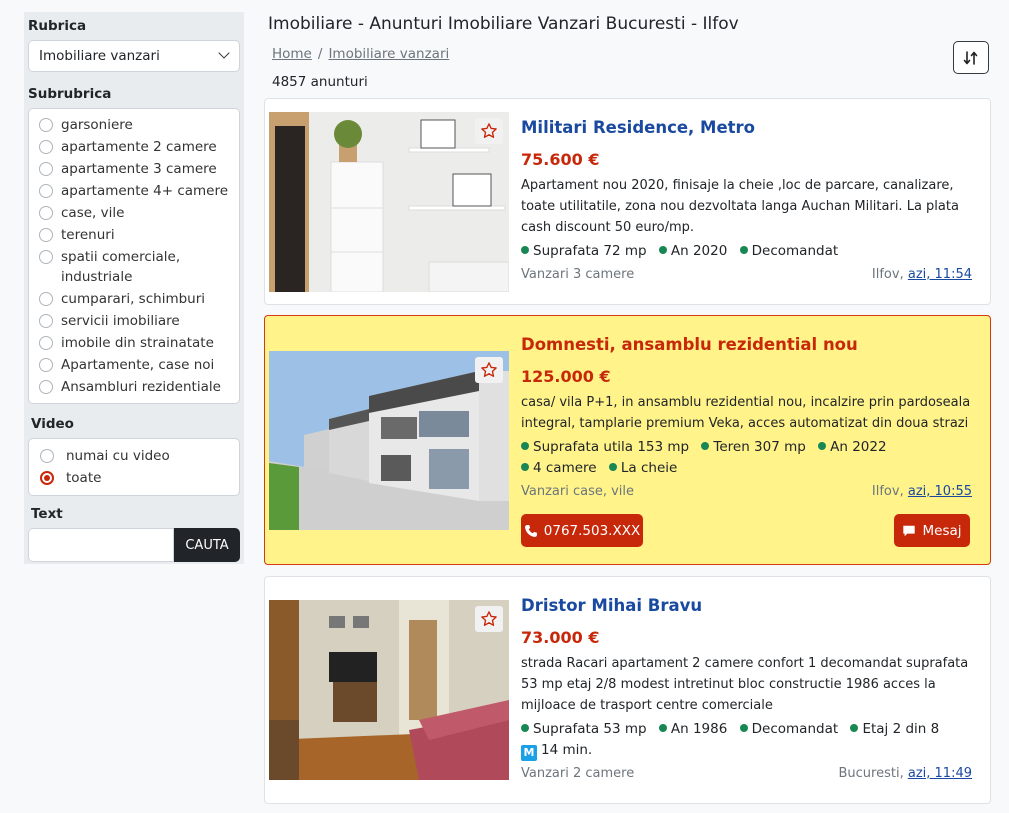 This screenshot has width=1009, height=813. What do you see at coordinates (70, 94) in the screenshot?
I see `subrubrica-label: Subrubrica` at bounding box center [70, 94].